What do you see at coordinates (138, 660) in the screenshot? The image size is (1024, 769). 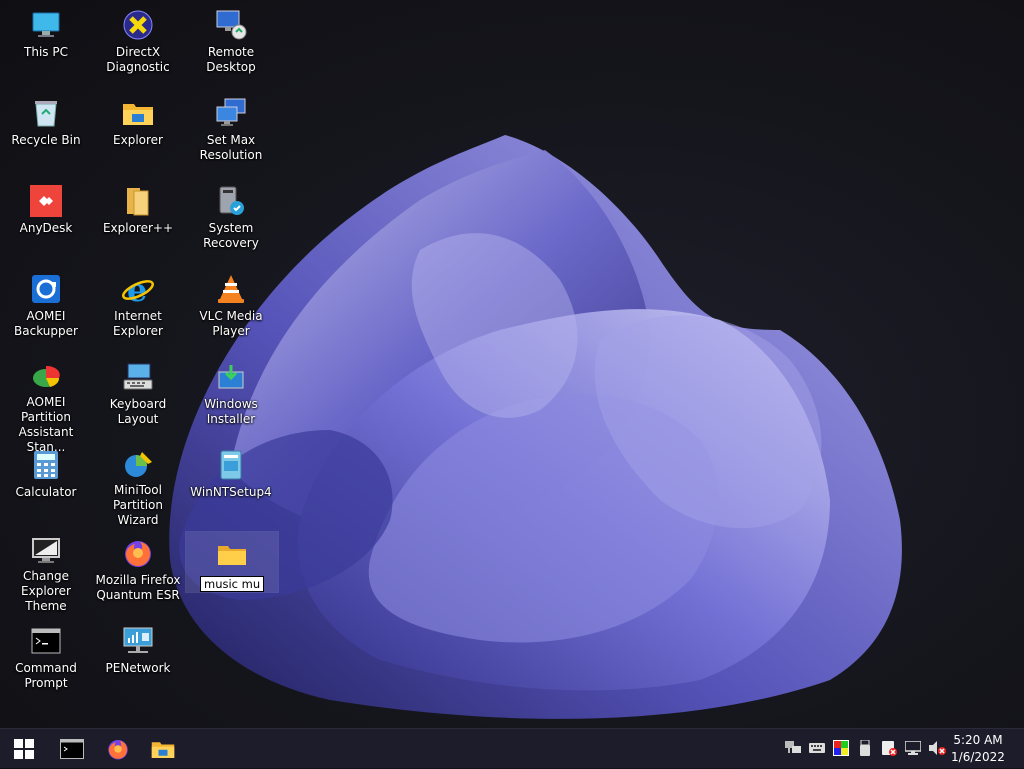 I see `desktop-icon-penetwork: PENetwork` at bounding box center [138, 660].